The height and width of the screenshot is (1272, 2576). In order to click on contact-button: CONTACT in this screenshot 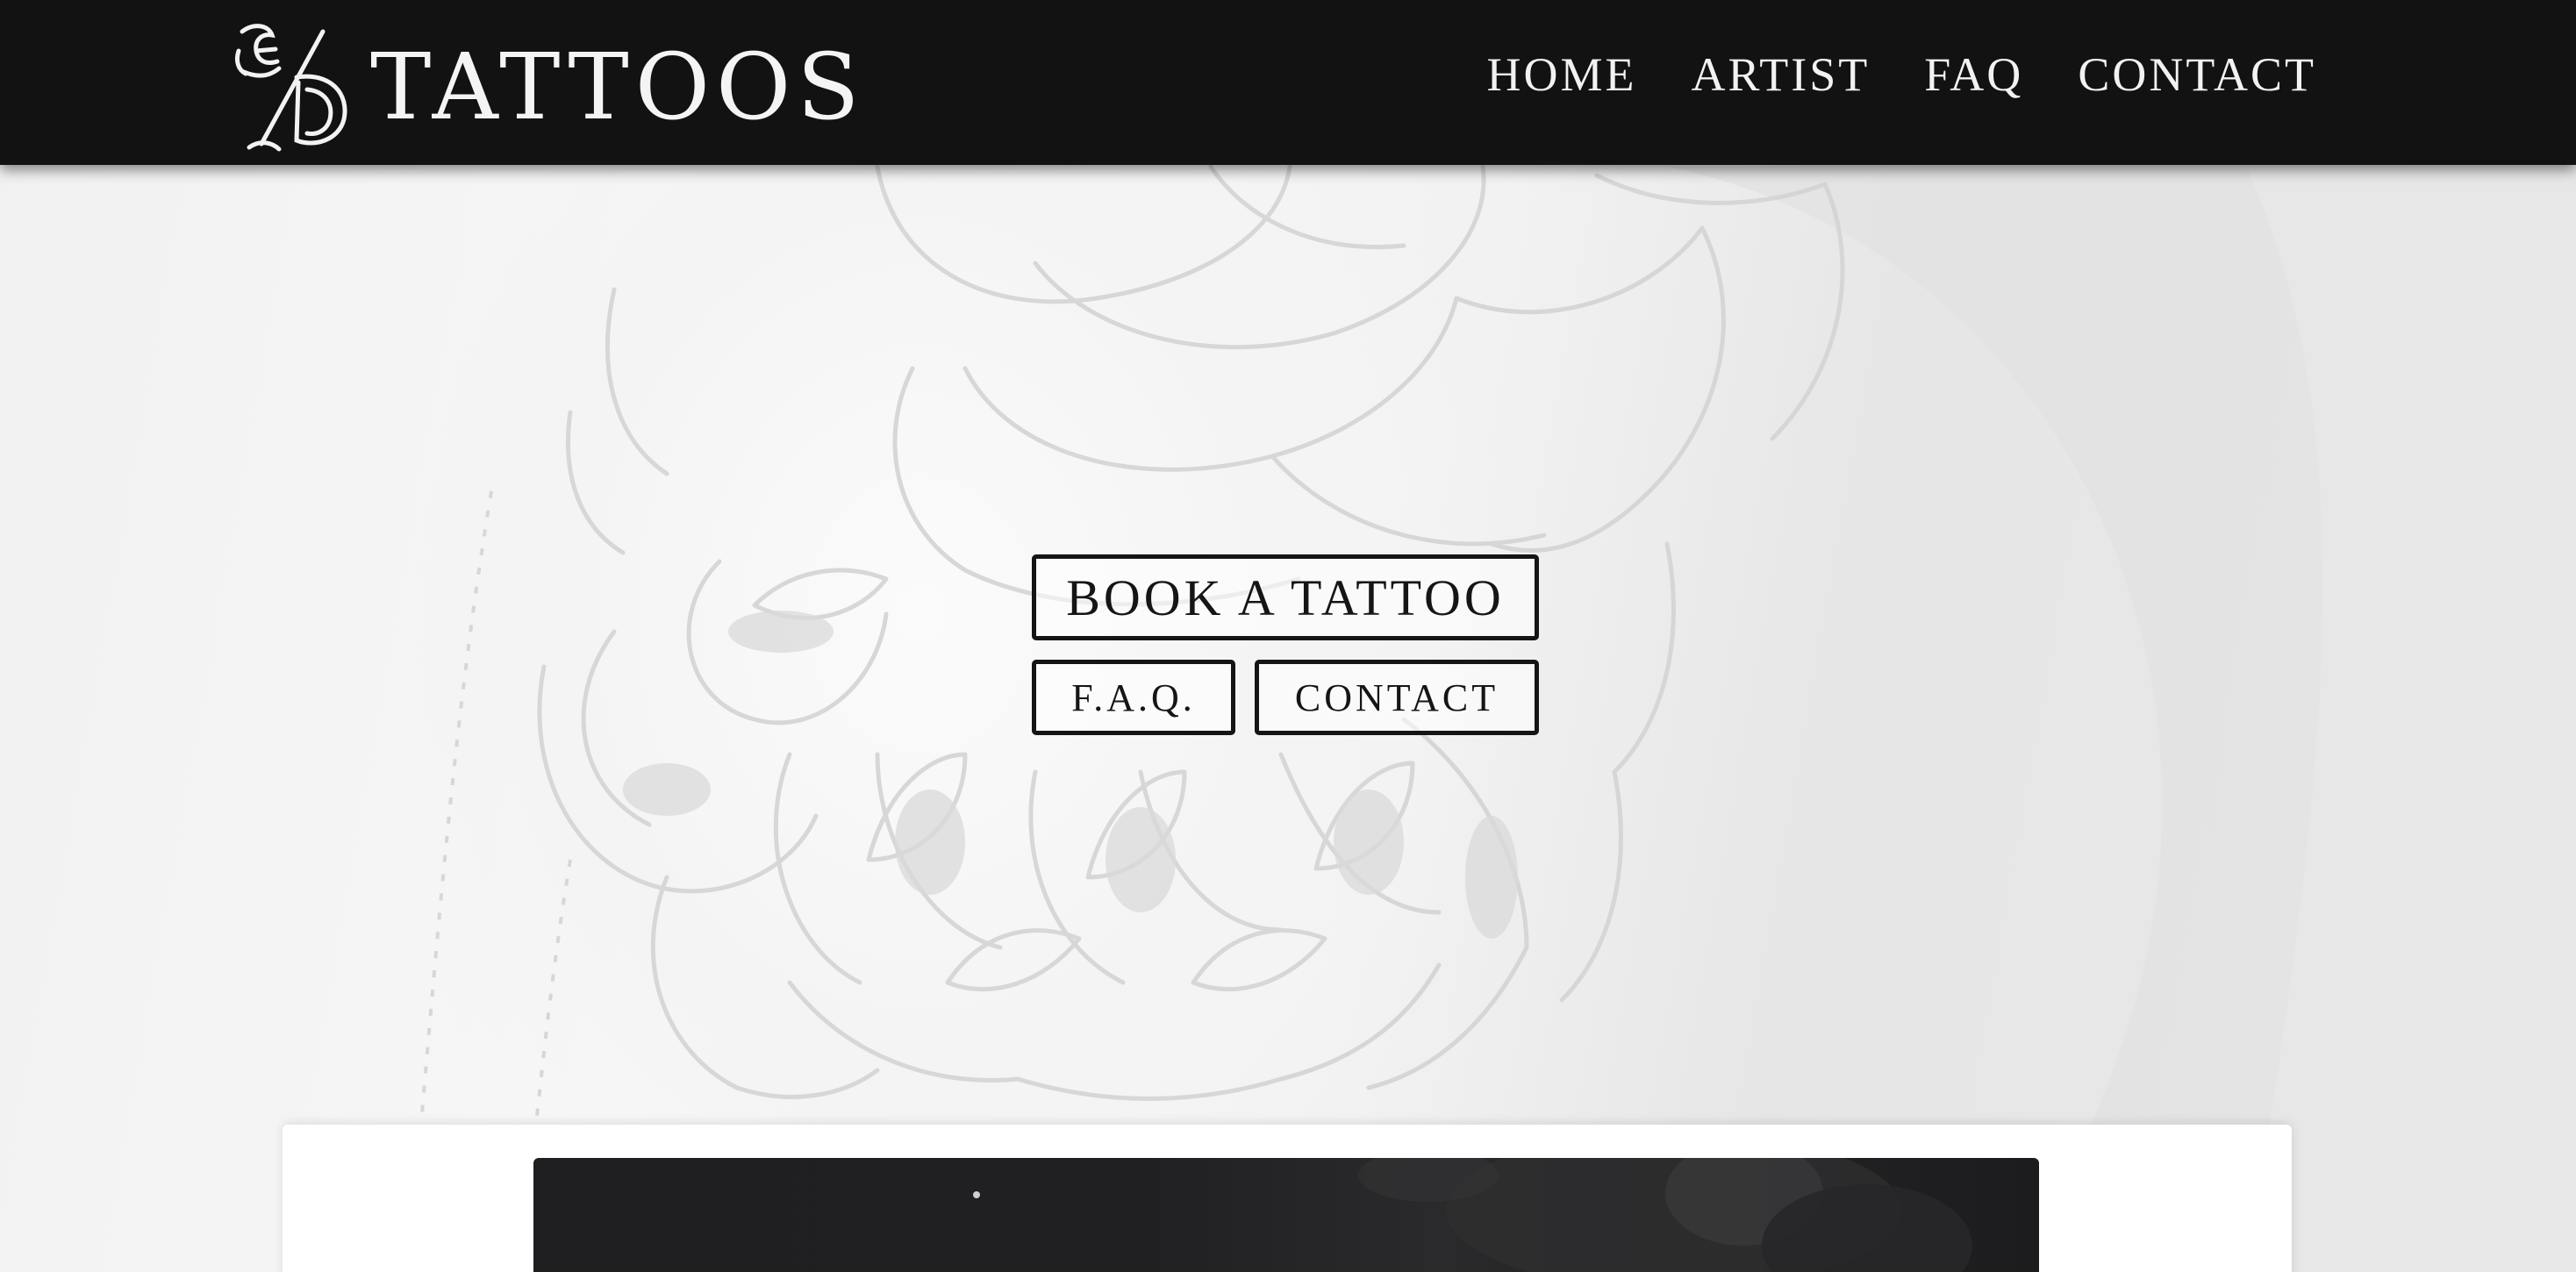, I will do `click(1397, 697)`.